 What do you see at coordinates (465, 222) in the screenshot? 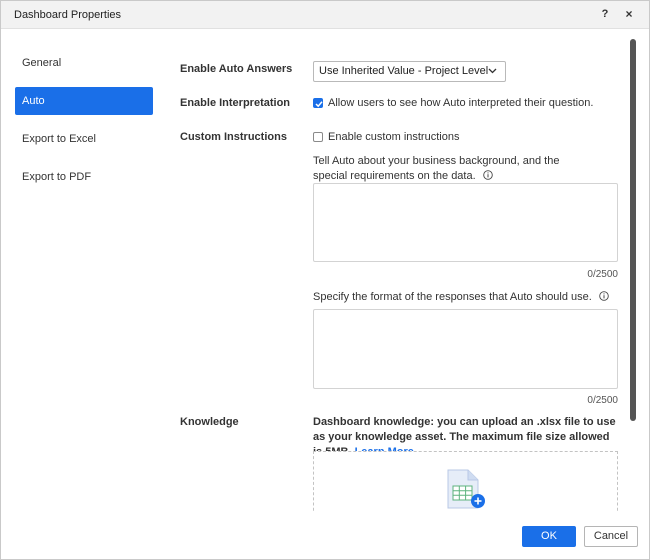
I see `business-background-textarea` at bounding box center [465, 222].